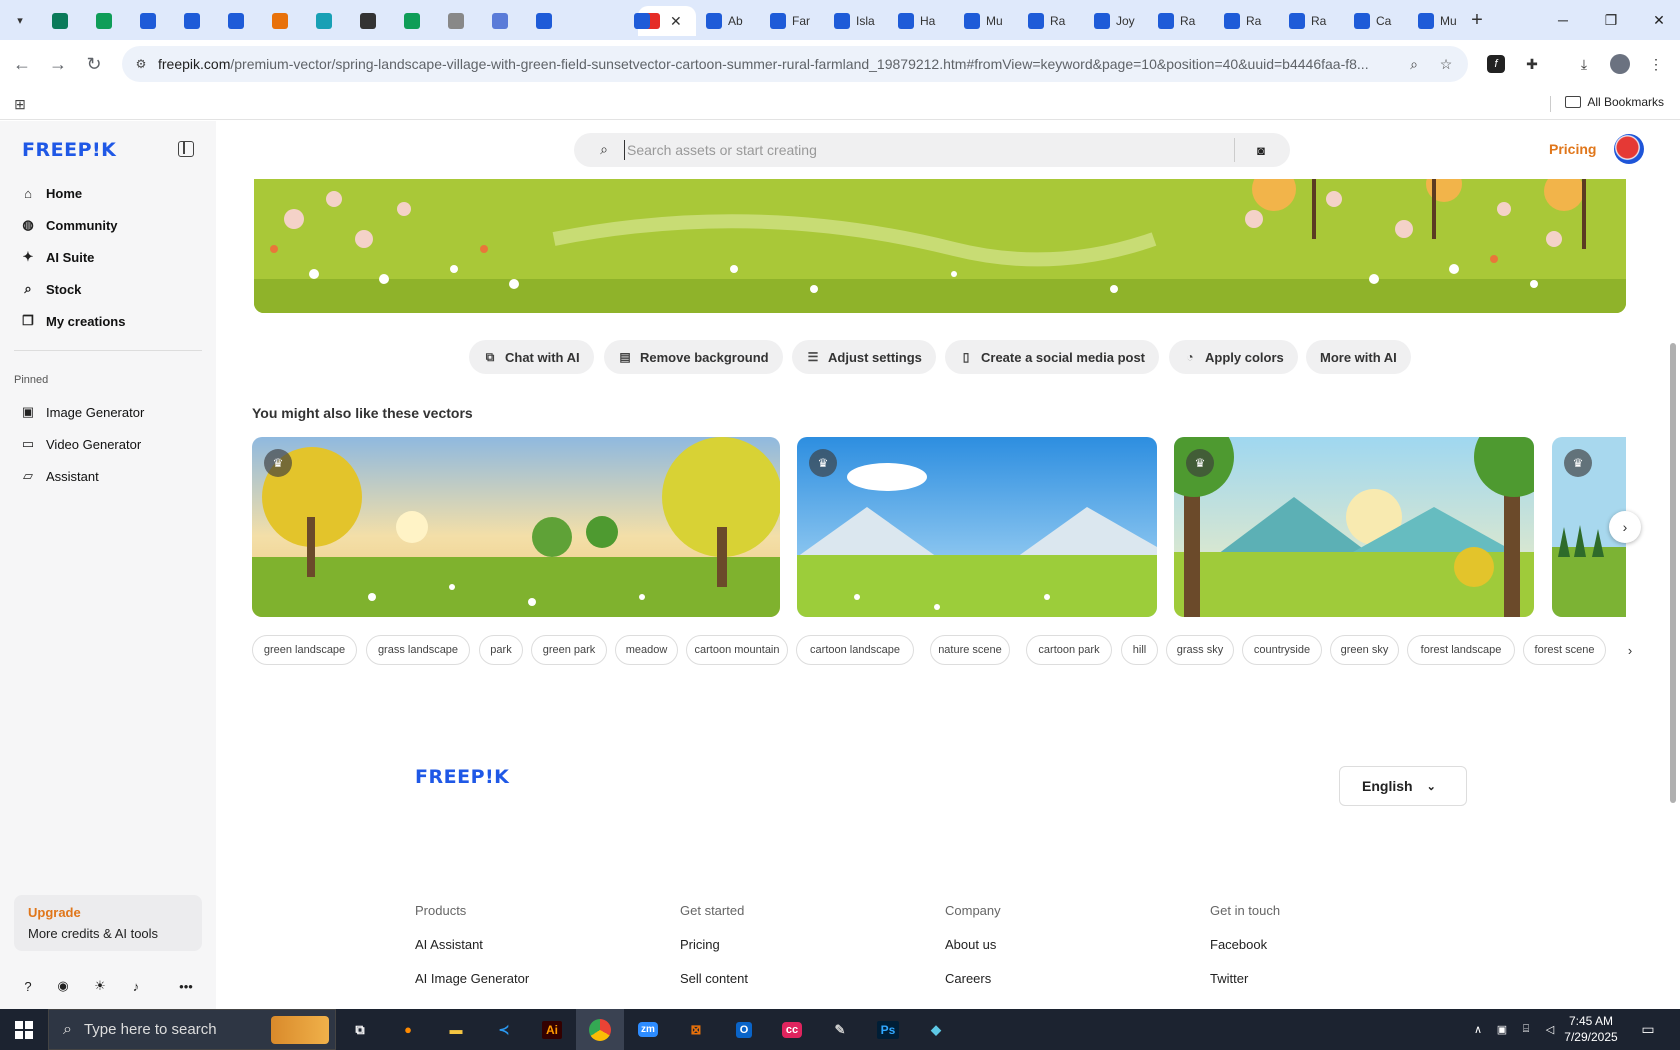  Describe the element at coordinates (1629, 149) in the screenshot. I see `user-avatar` at that location.